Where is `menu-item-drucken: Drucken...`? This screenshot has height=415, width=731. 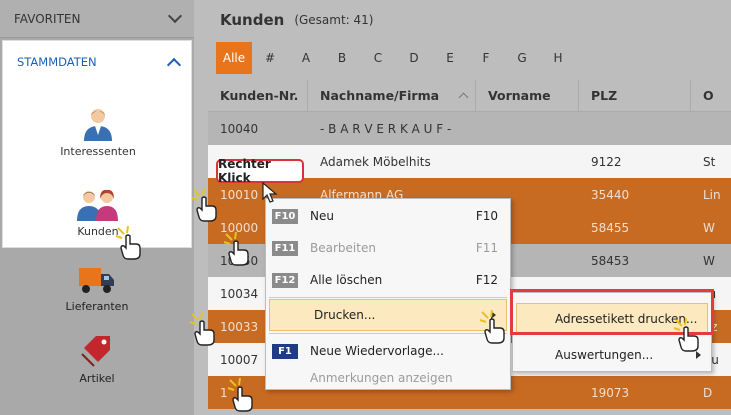 menu-item-drucken: Drucken... is located at coordinates (388, 315).